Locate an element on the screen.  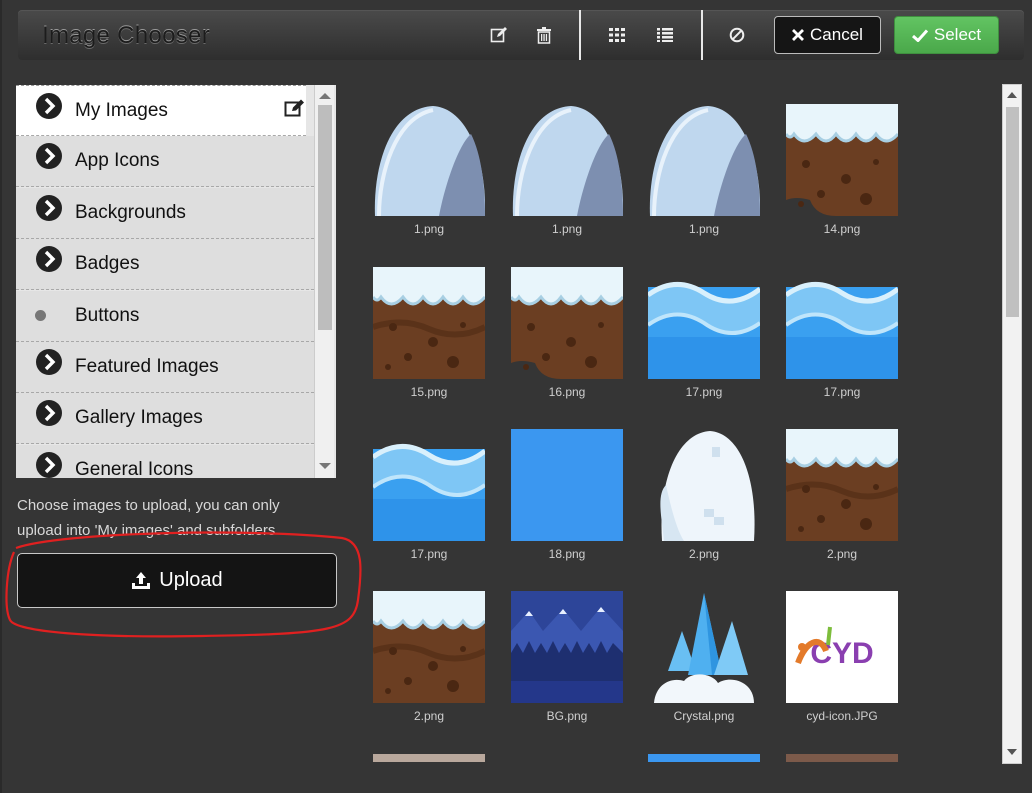
rename-button is located at coordinates (499, 35).